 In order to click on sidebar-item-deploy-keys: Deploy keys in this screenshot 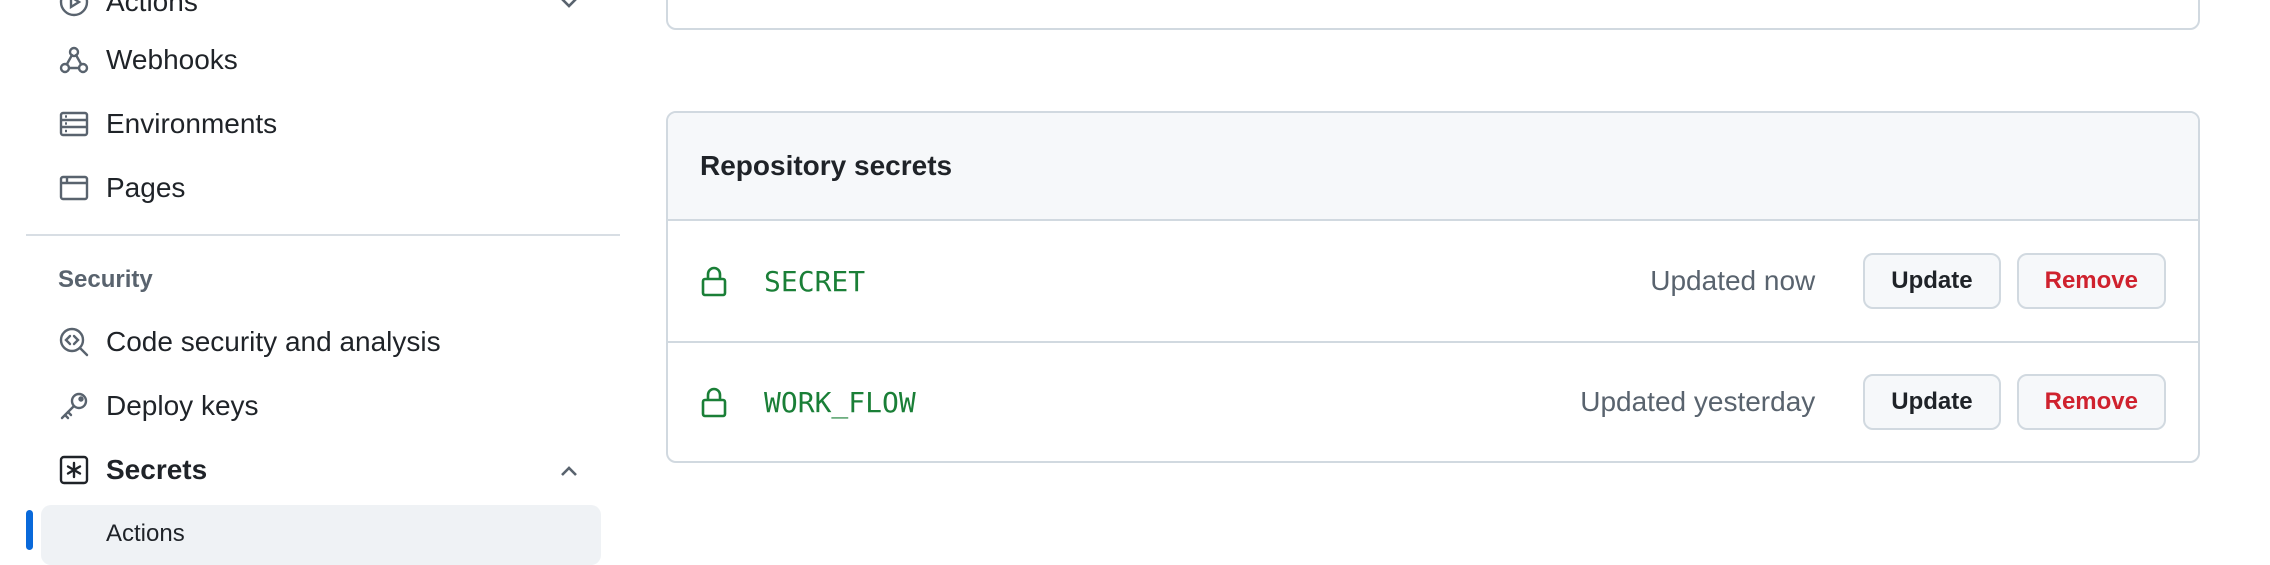, I will do `click(158, 406)`.